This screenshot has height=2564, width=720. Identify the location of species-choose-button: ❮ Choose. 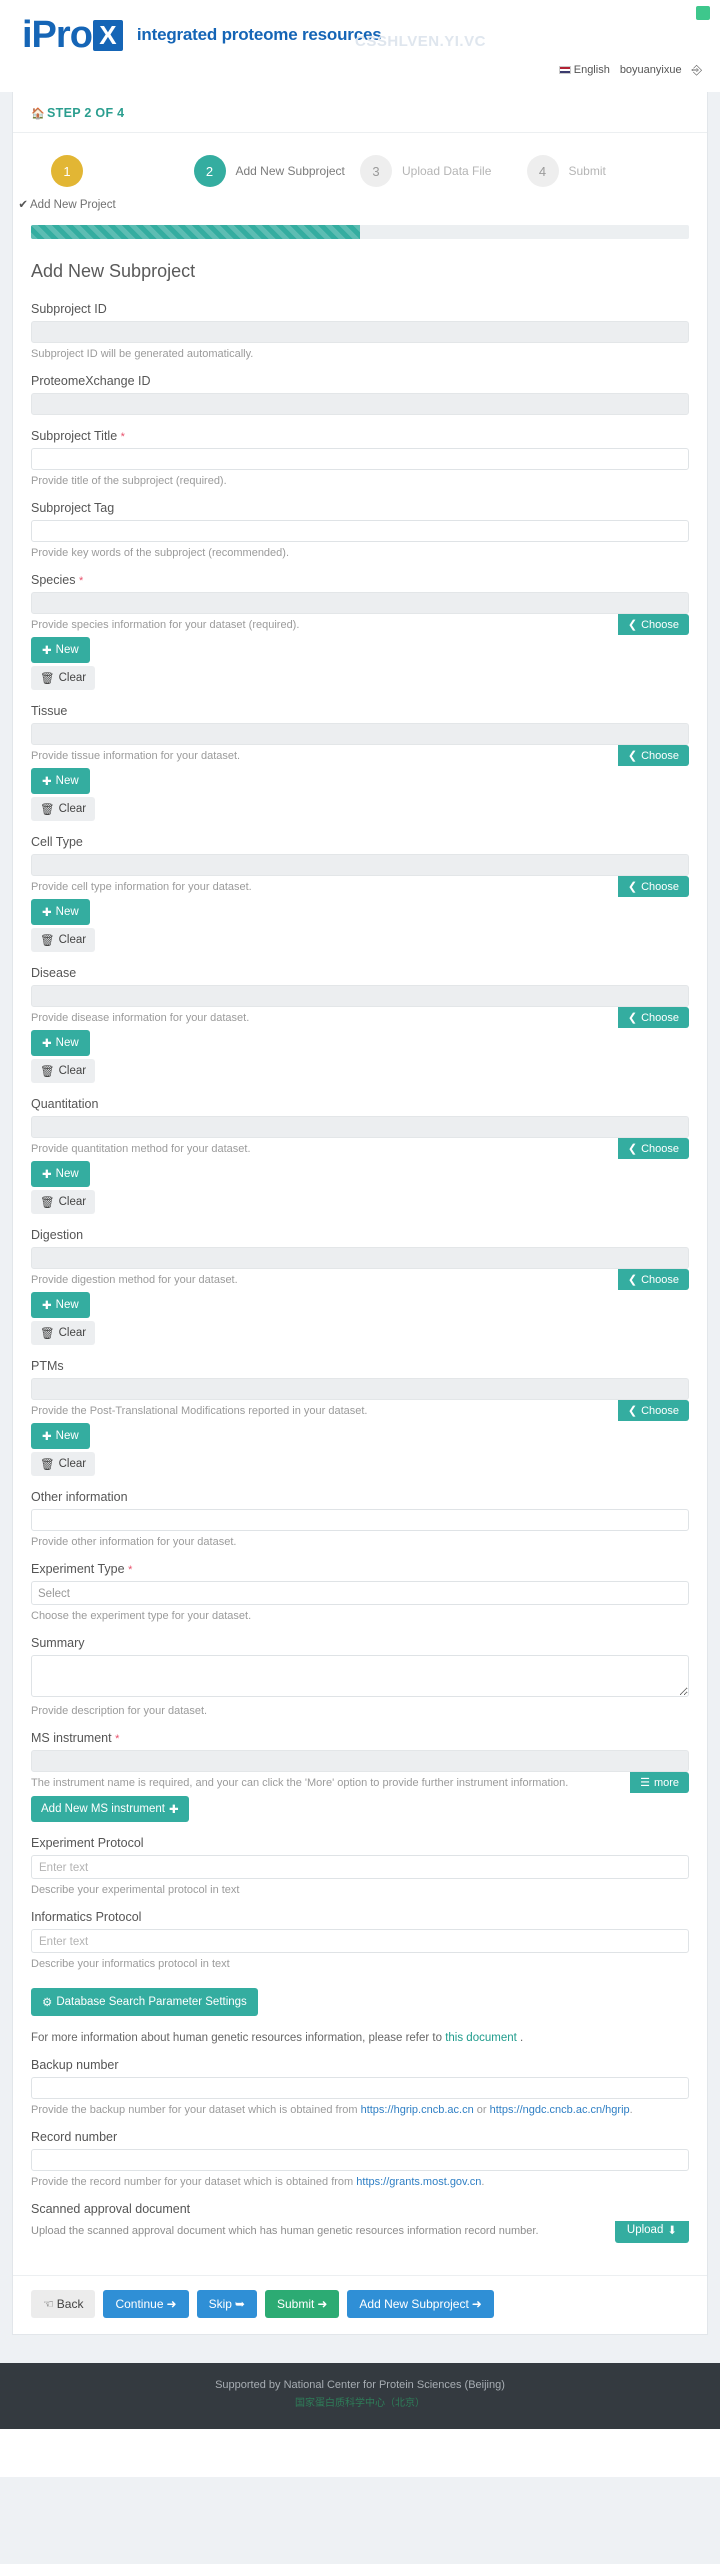
(653, 624).